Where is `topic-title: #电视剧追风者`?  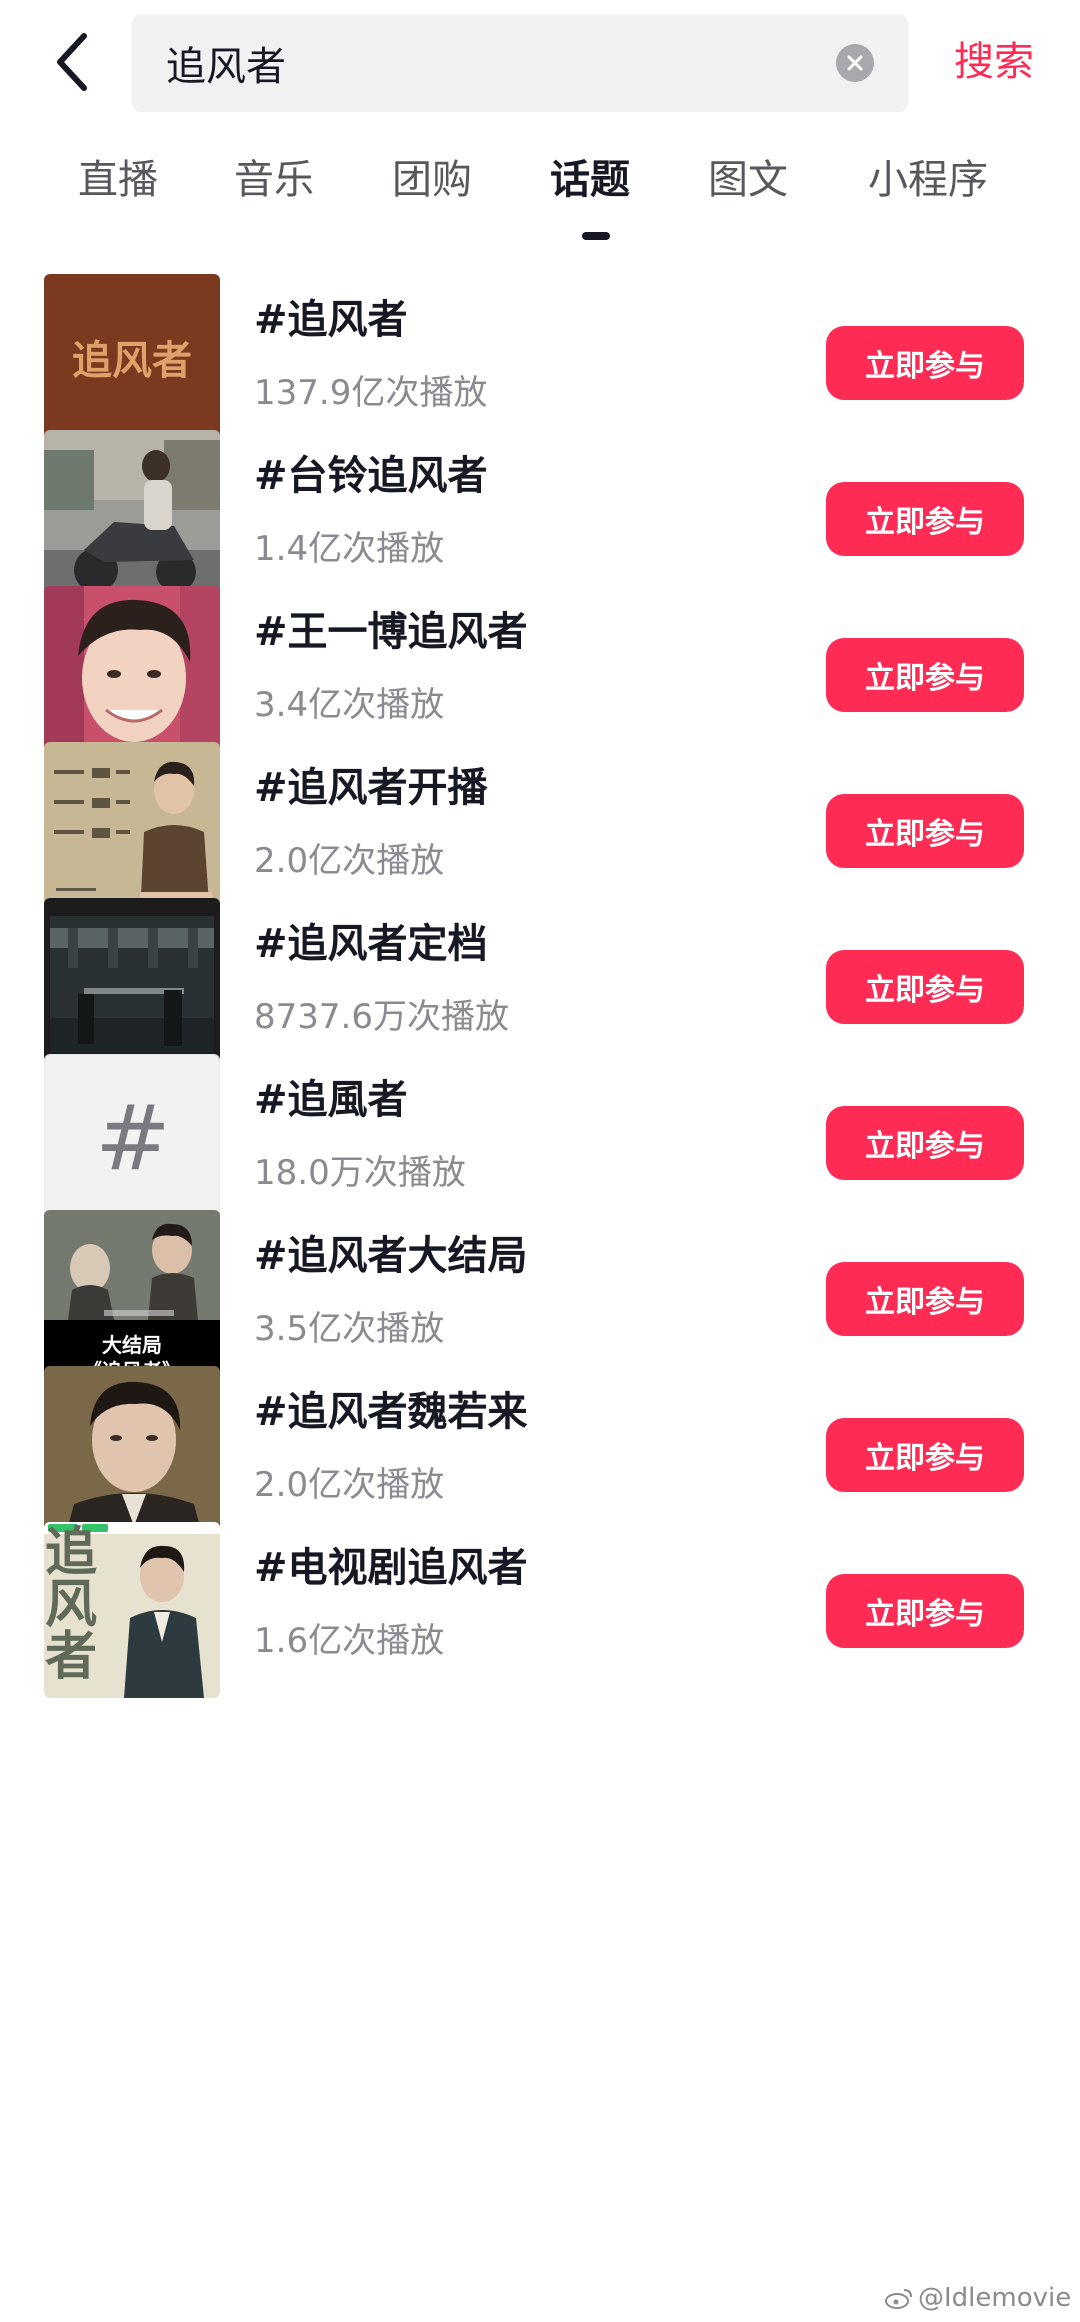 topic-title: #电视剧追风者 is located at coordinates (391, 1568).